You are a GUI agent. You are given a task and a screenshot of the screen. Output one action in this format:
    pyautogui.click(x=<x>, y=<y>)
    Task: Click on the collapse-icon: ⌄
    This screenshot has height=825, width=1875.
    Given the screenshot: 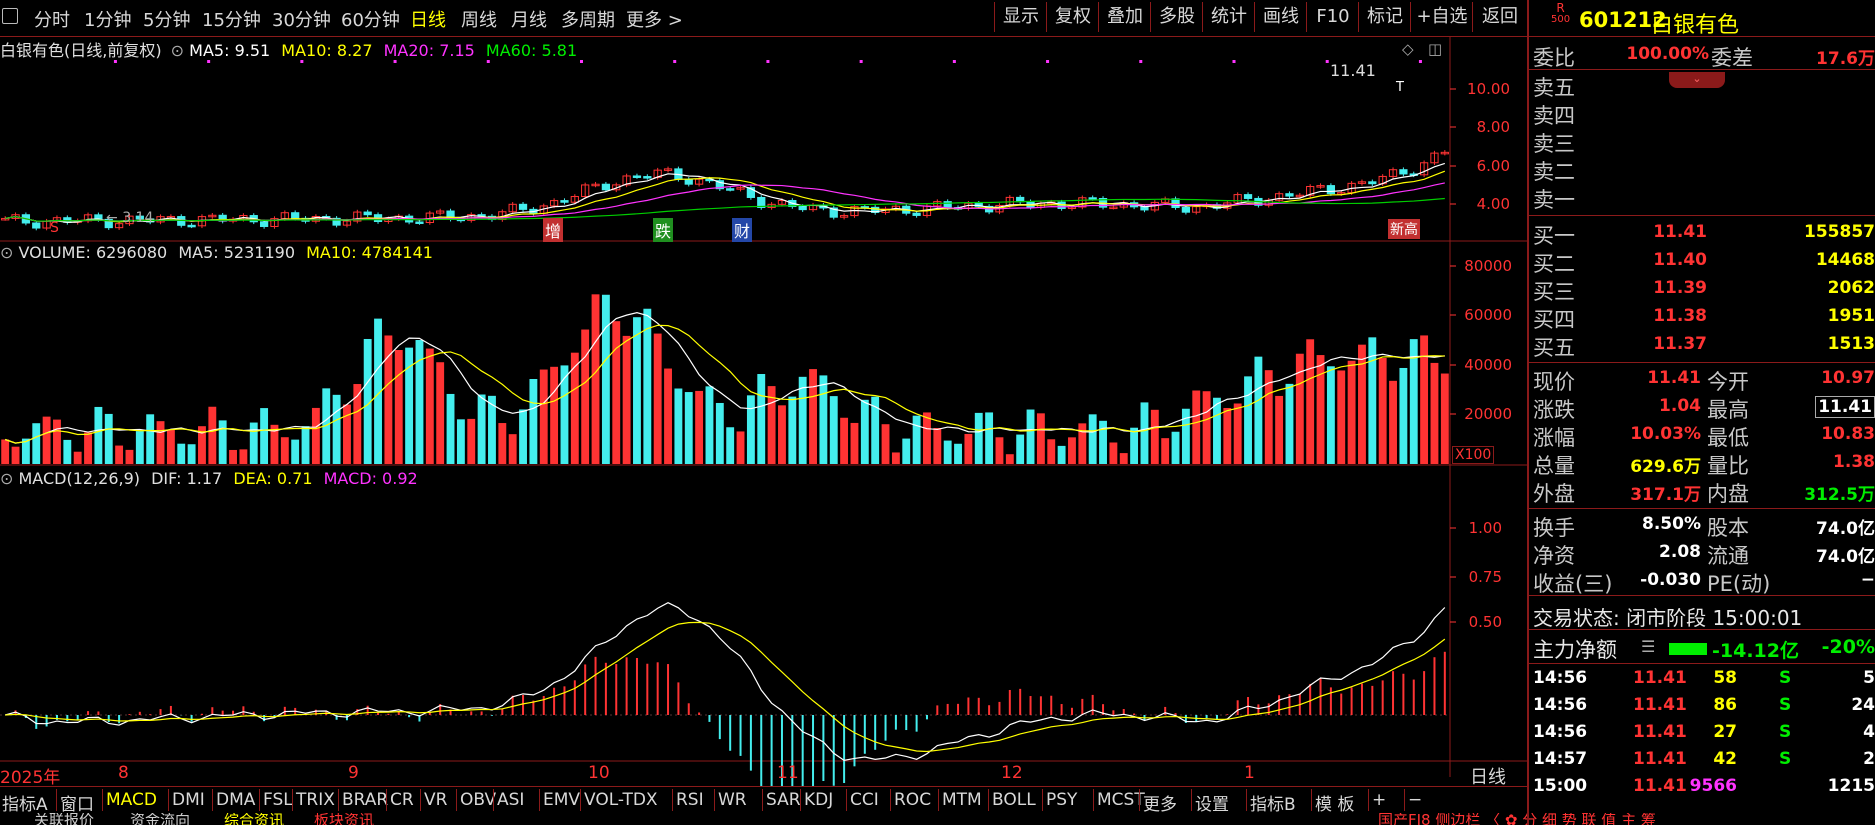 What is the action you would take?
    pyautogui.click(x=1697, y=80)
    